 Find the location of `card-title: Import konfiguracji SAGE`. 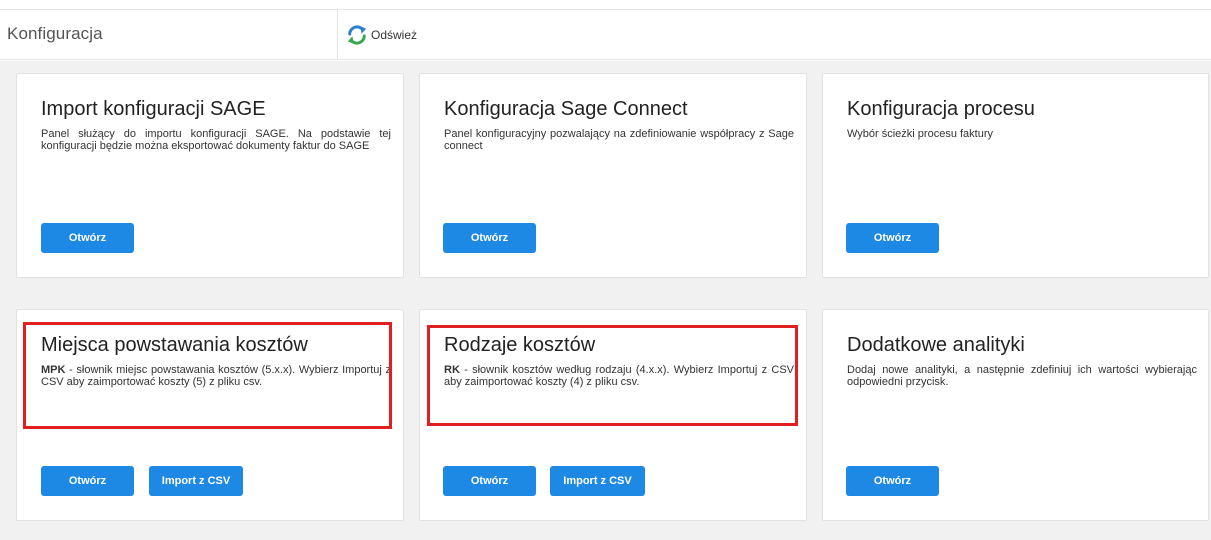

card-title: Import konfiguracji SAGE is located at coordinates (153, 109).